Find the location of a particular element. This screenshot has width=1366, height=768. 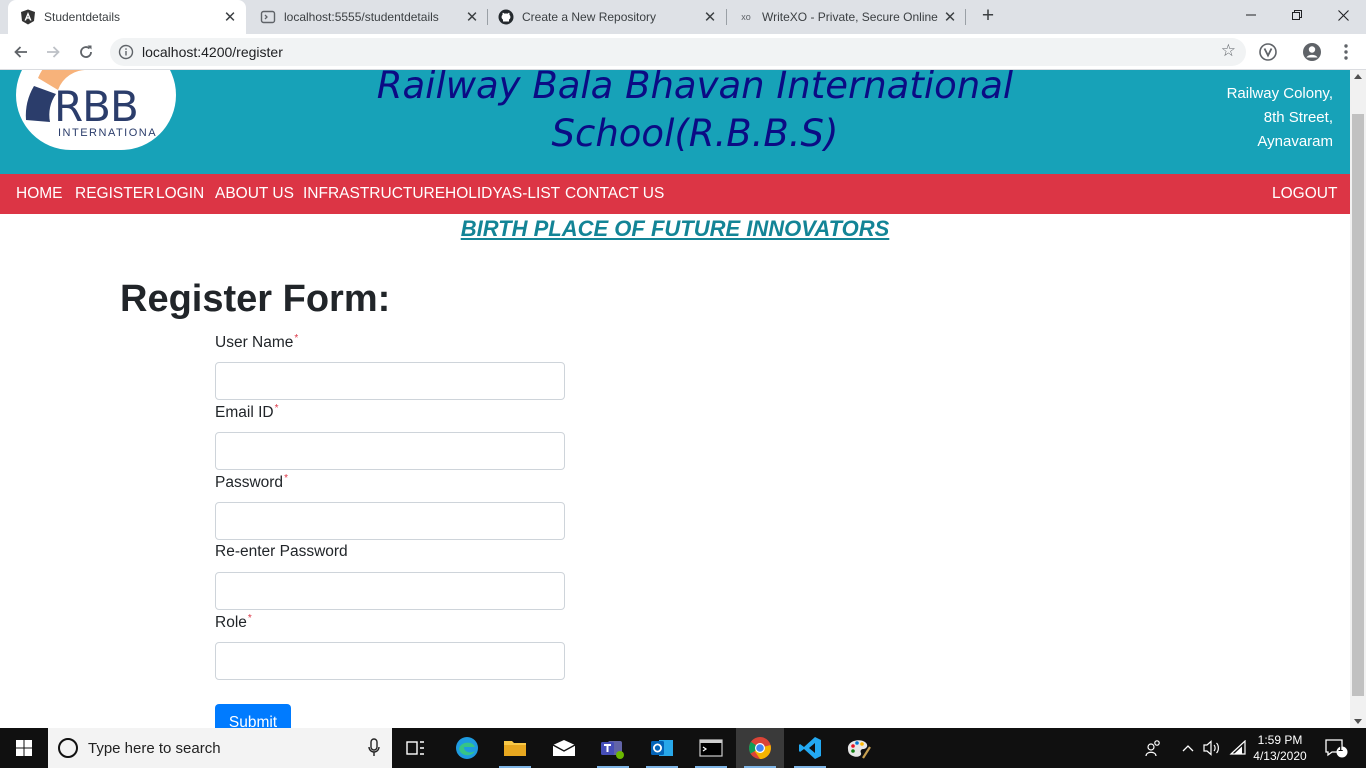

tab-studentdetails: Studentdetails ✕ is located at coordinates (127, 17).